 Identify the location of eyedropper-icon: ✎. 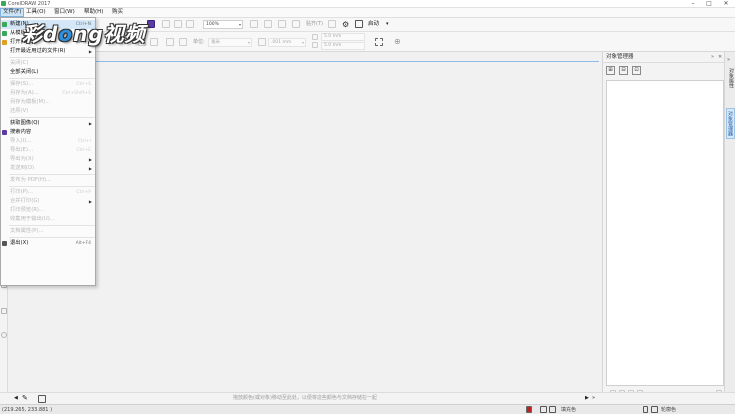
(25, 398).